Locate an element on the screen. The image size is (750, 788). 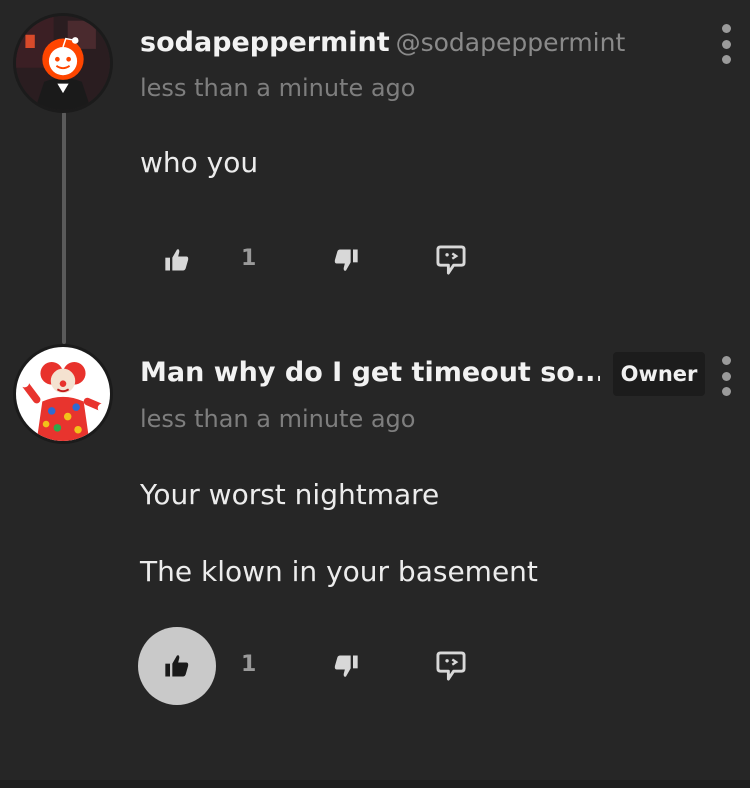
bottom-divider is located at coordinates (375, 784).